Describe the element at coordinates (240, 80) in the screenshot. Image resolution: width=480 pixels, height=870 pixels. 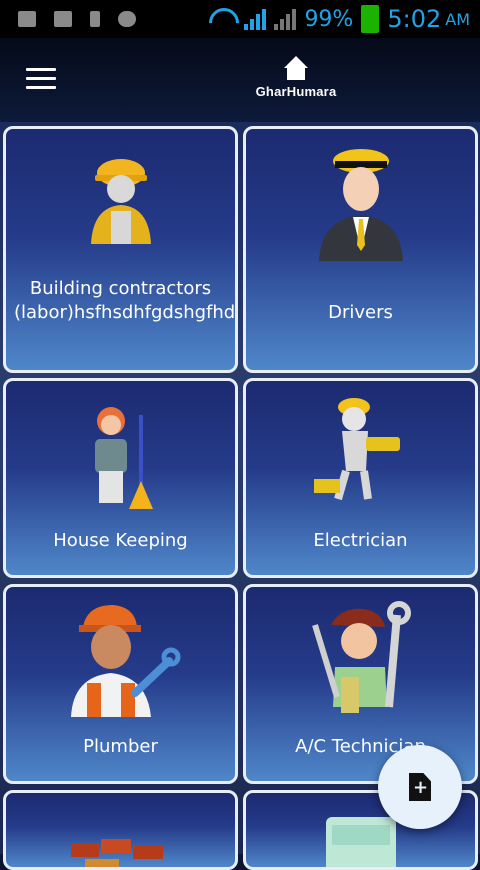
I see `app-bar: GharHumara` at that location.